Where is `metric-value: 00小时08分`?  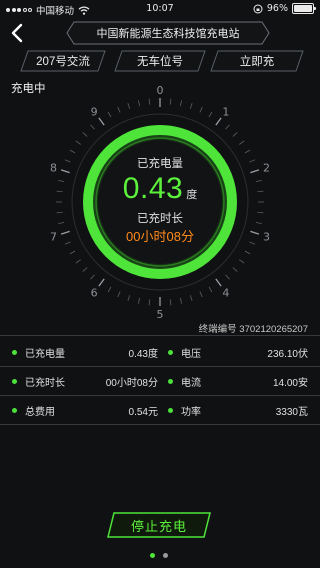
metric-value: 00小时08分 is located at coordinates (131, 383).